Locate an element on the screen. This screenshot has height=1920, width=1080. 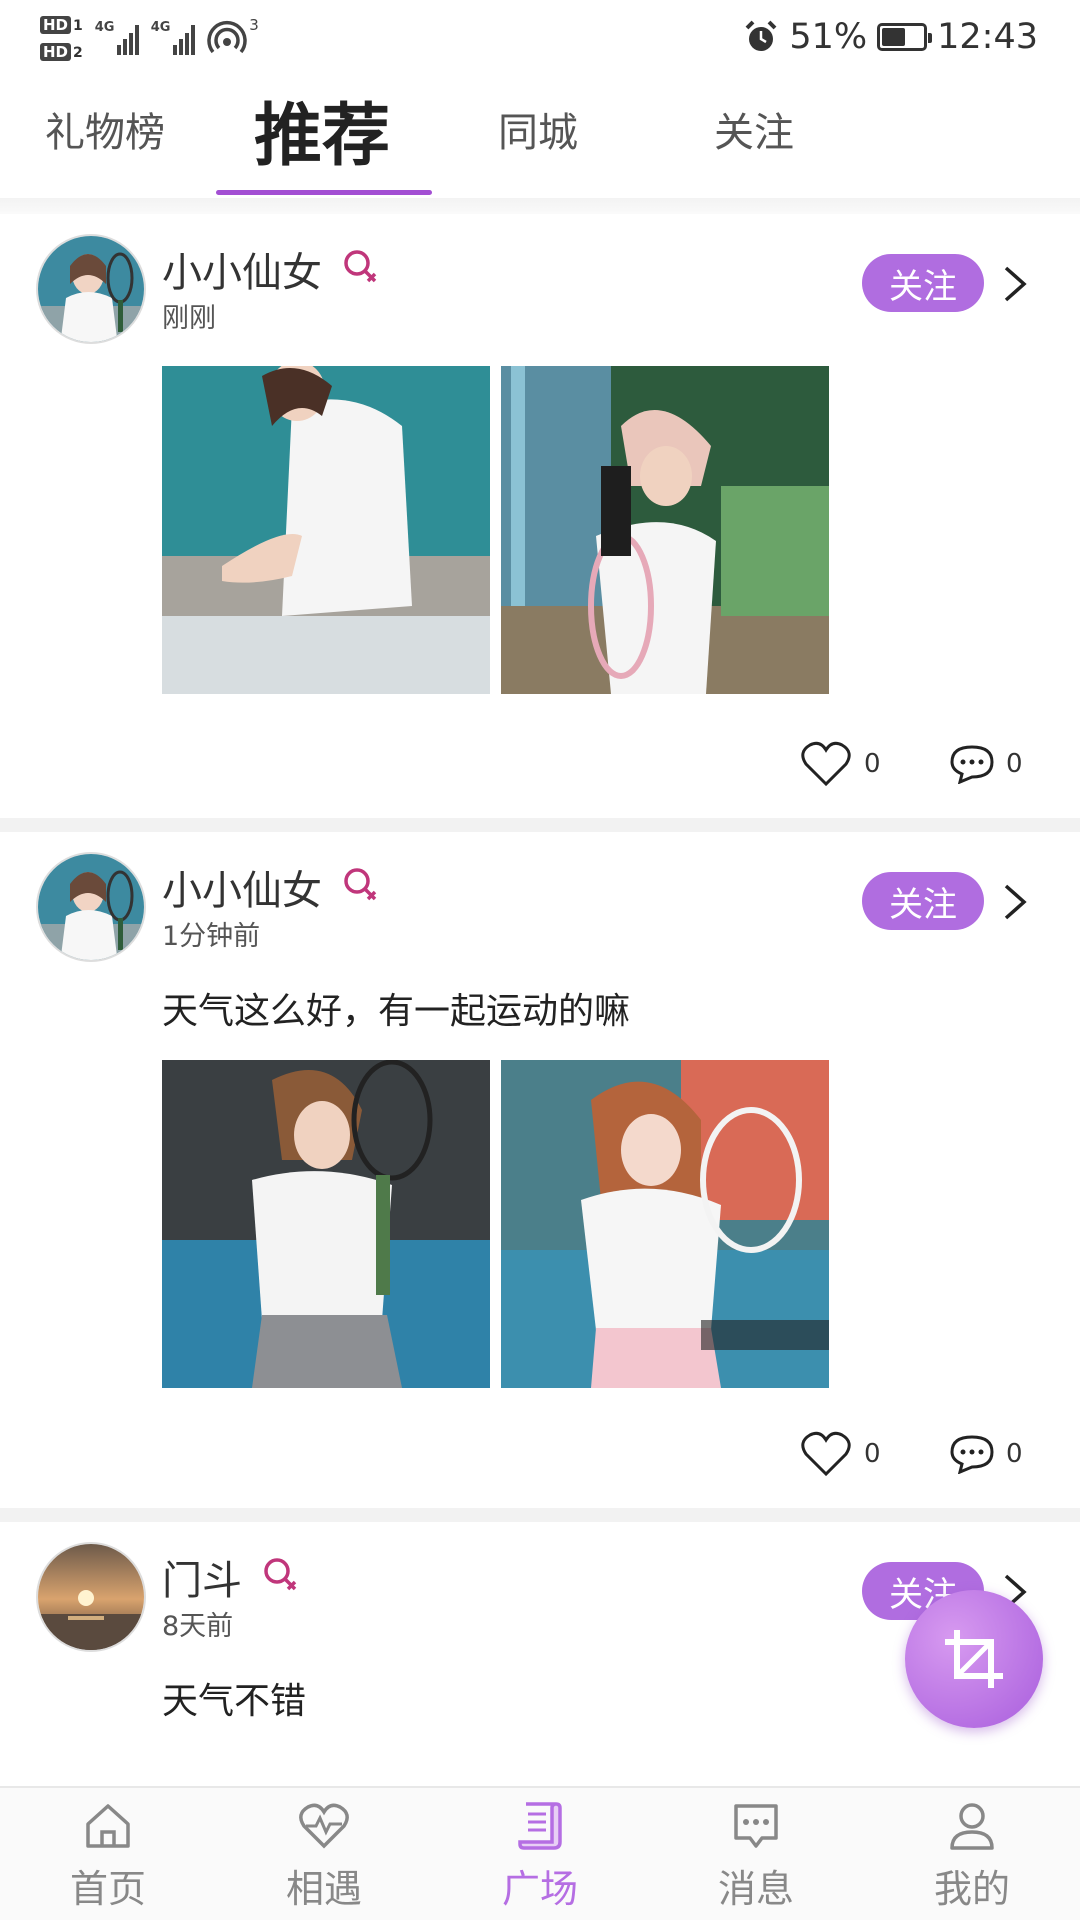
status-left: HD 1 HD 2 4G 4G 3 is located at coordinates (149, 38).